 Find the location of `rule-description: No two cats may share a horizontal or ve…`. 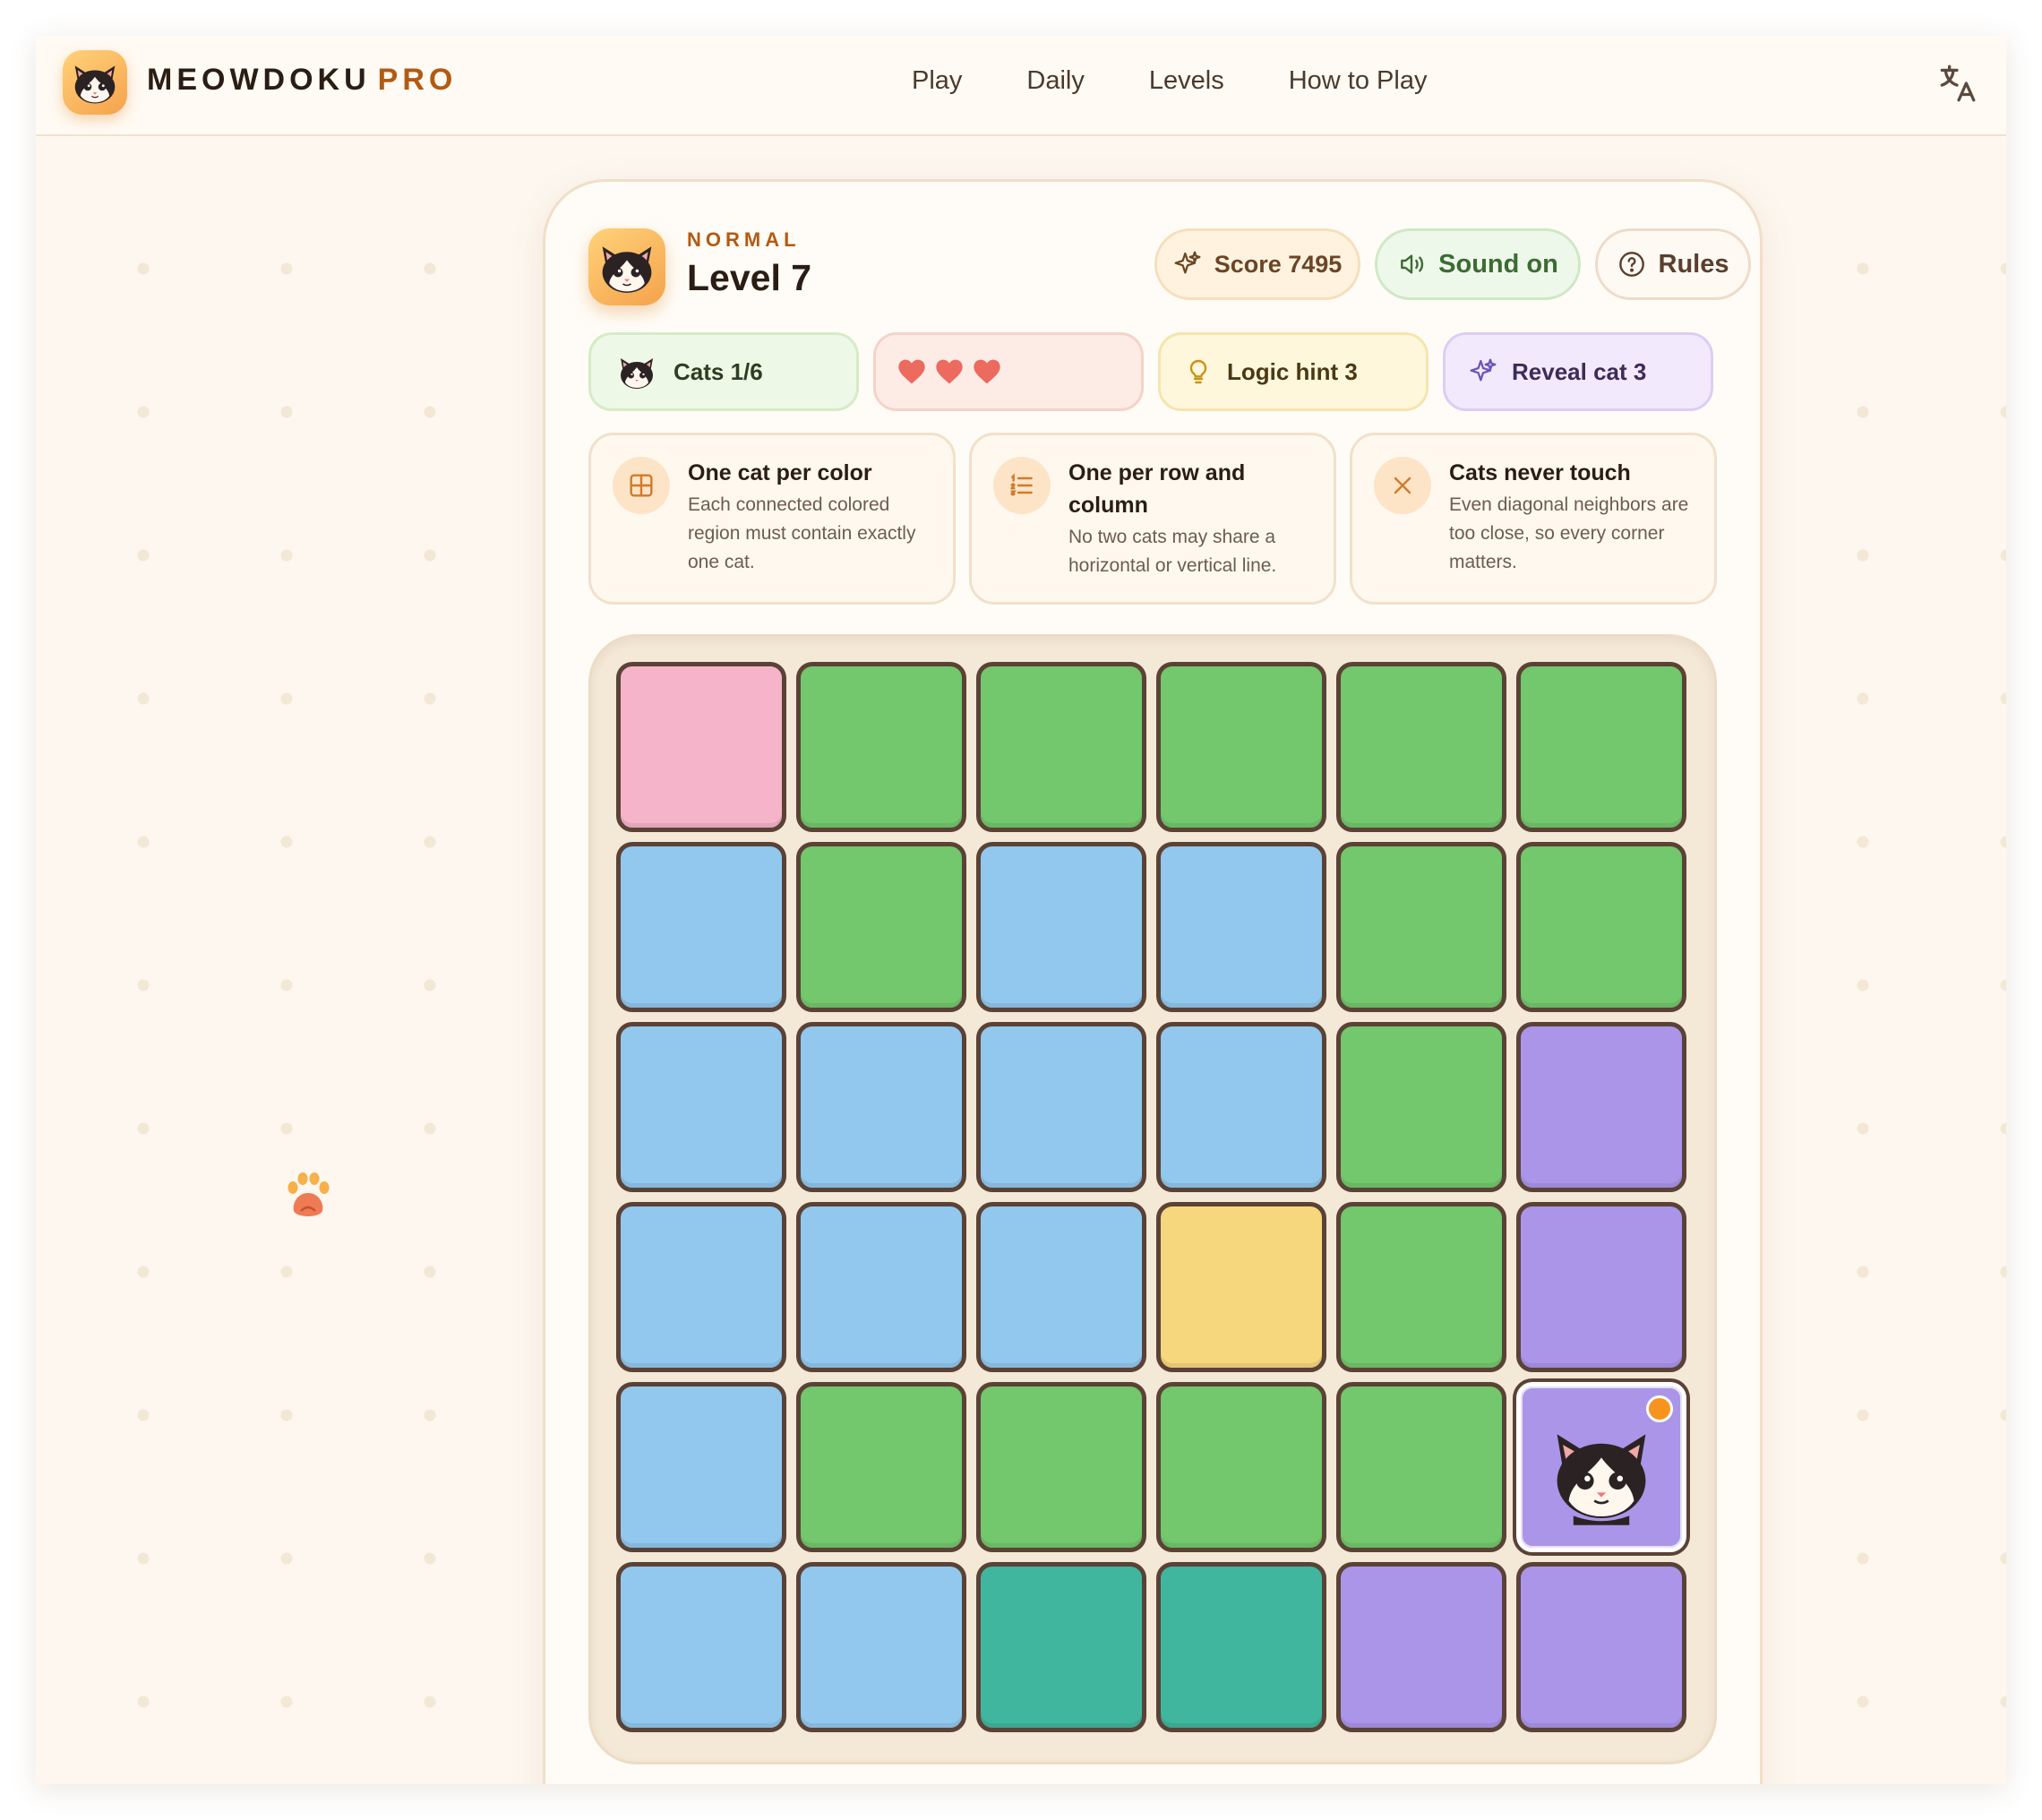

rule-description: No two cats may share a horizontal or ve… is located at coordinates (1172, 551).